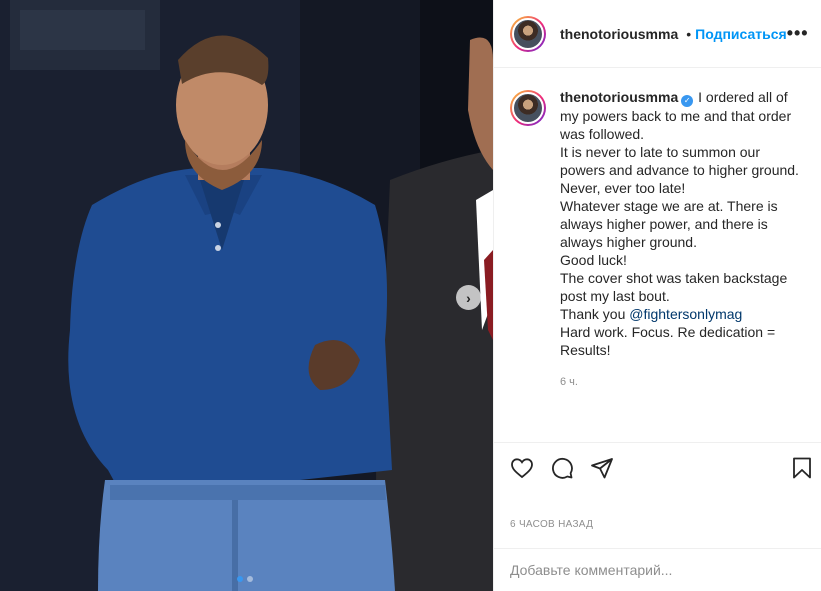 The width and height of the screenshot is (821, 591). Describe the element at coordinates (682, 382) in the screenshot. I see `caption-age: 6 ч.` at that location.